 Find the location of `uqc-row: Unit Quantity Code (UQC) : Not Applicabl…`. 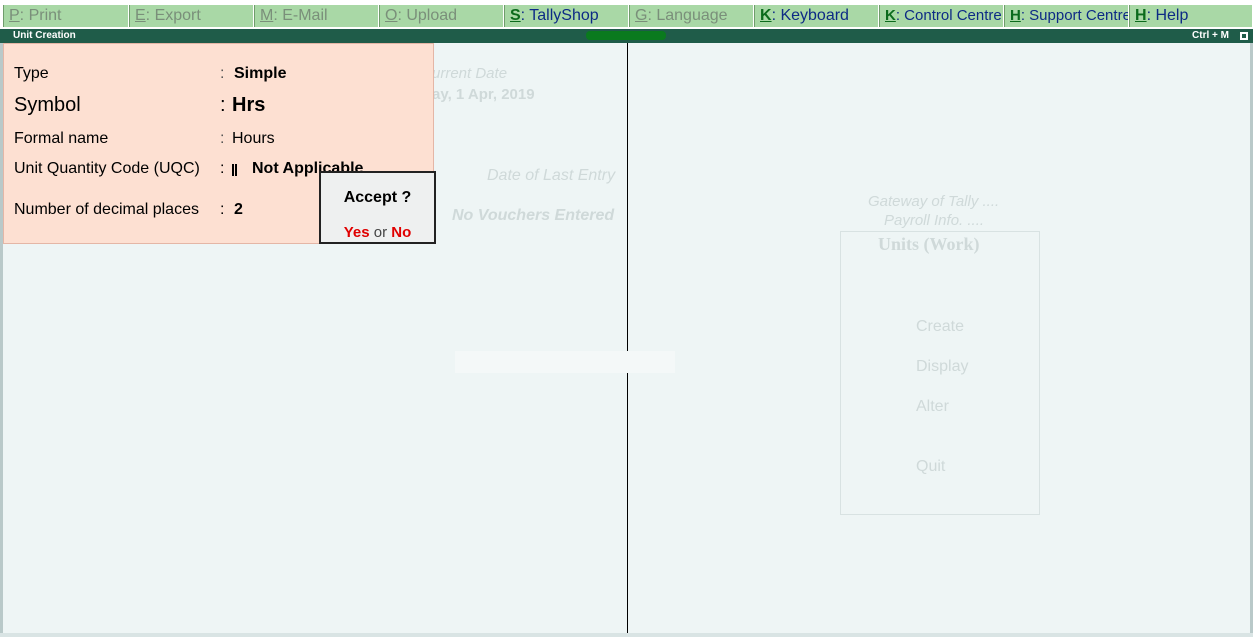

uqc-row: Unit Quantity Code (UQC) : Not Applicabl… is located at coordinates (188, 169).